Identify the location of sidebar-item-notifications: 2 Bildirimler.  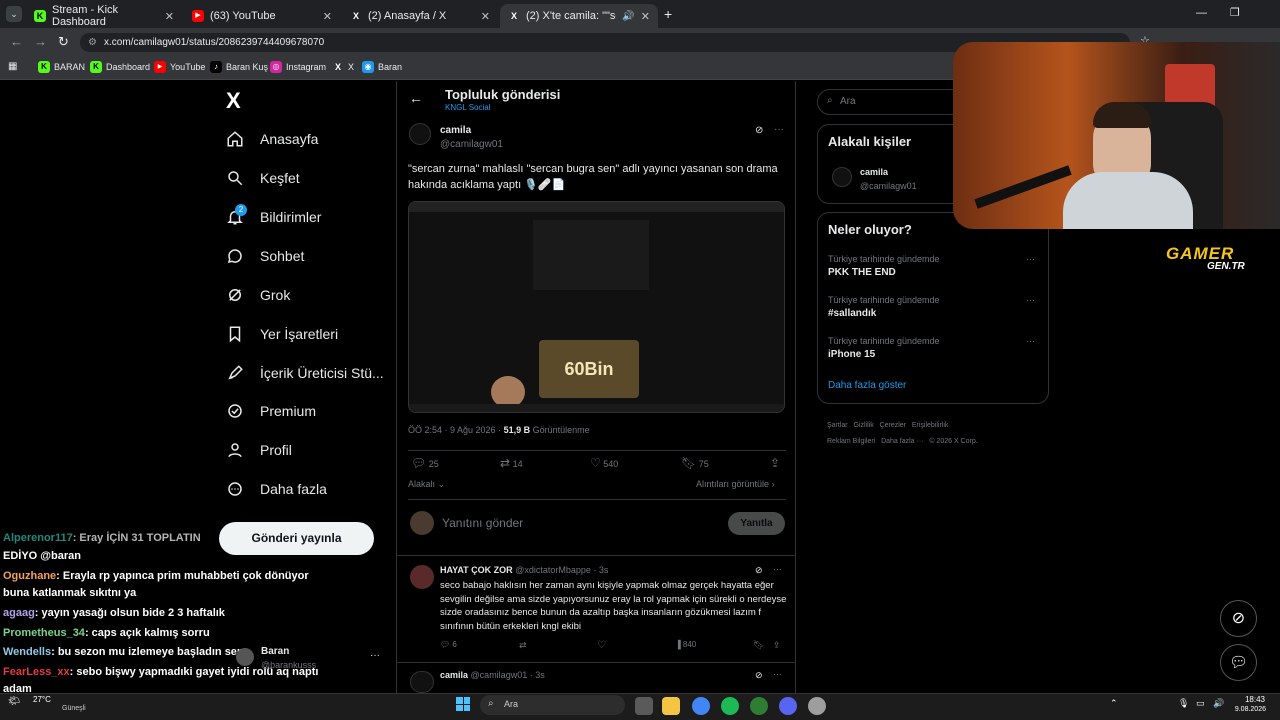
(273, 215).